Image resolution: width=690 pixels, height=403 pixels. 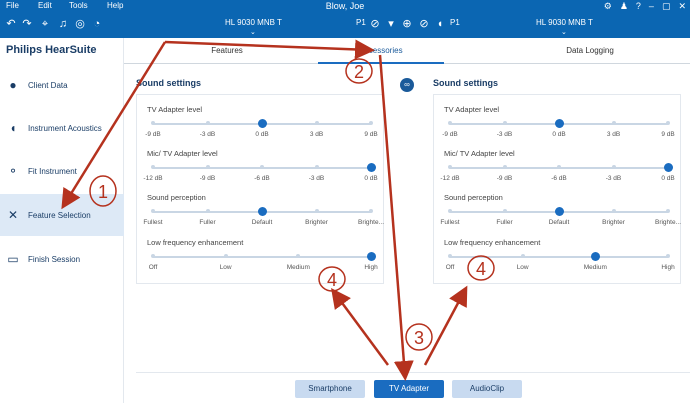 I want to click on mute-right-icon: ⊘, so click(x=424, y=24).